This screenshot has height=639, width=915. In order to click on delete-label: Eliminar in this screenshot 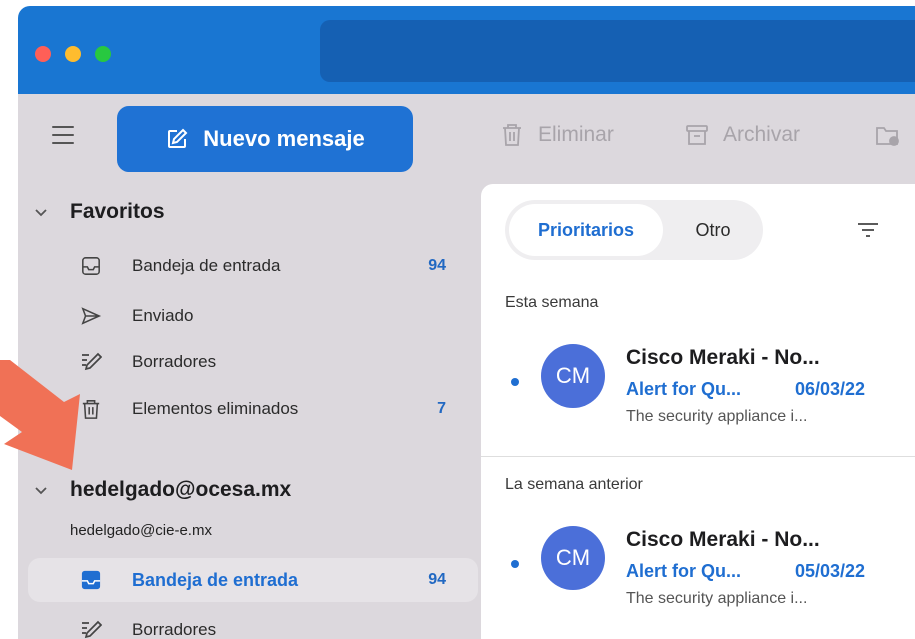, I will do `click(576, 134)`.